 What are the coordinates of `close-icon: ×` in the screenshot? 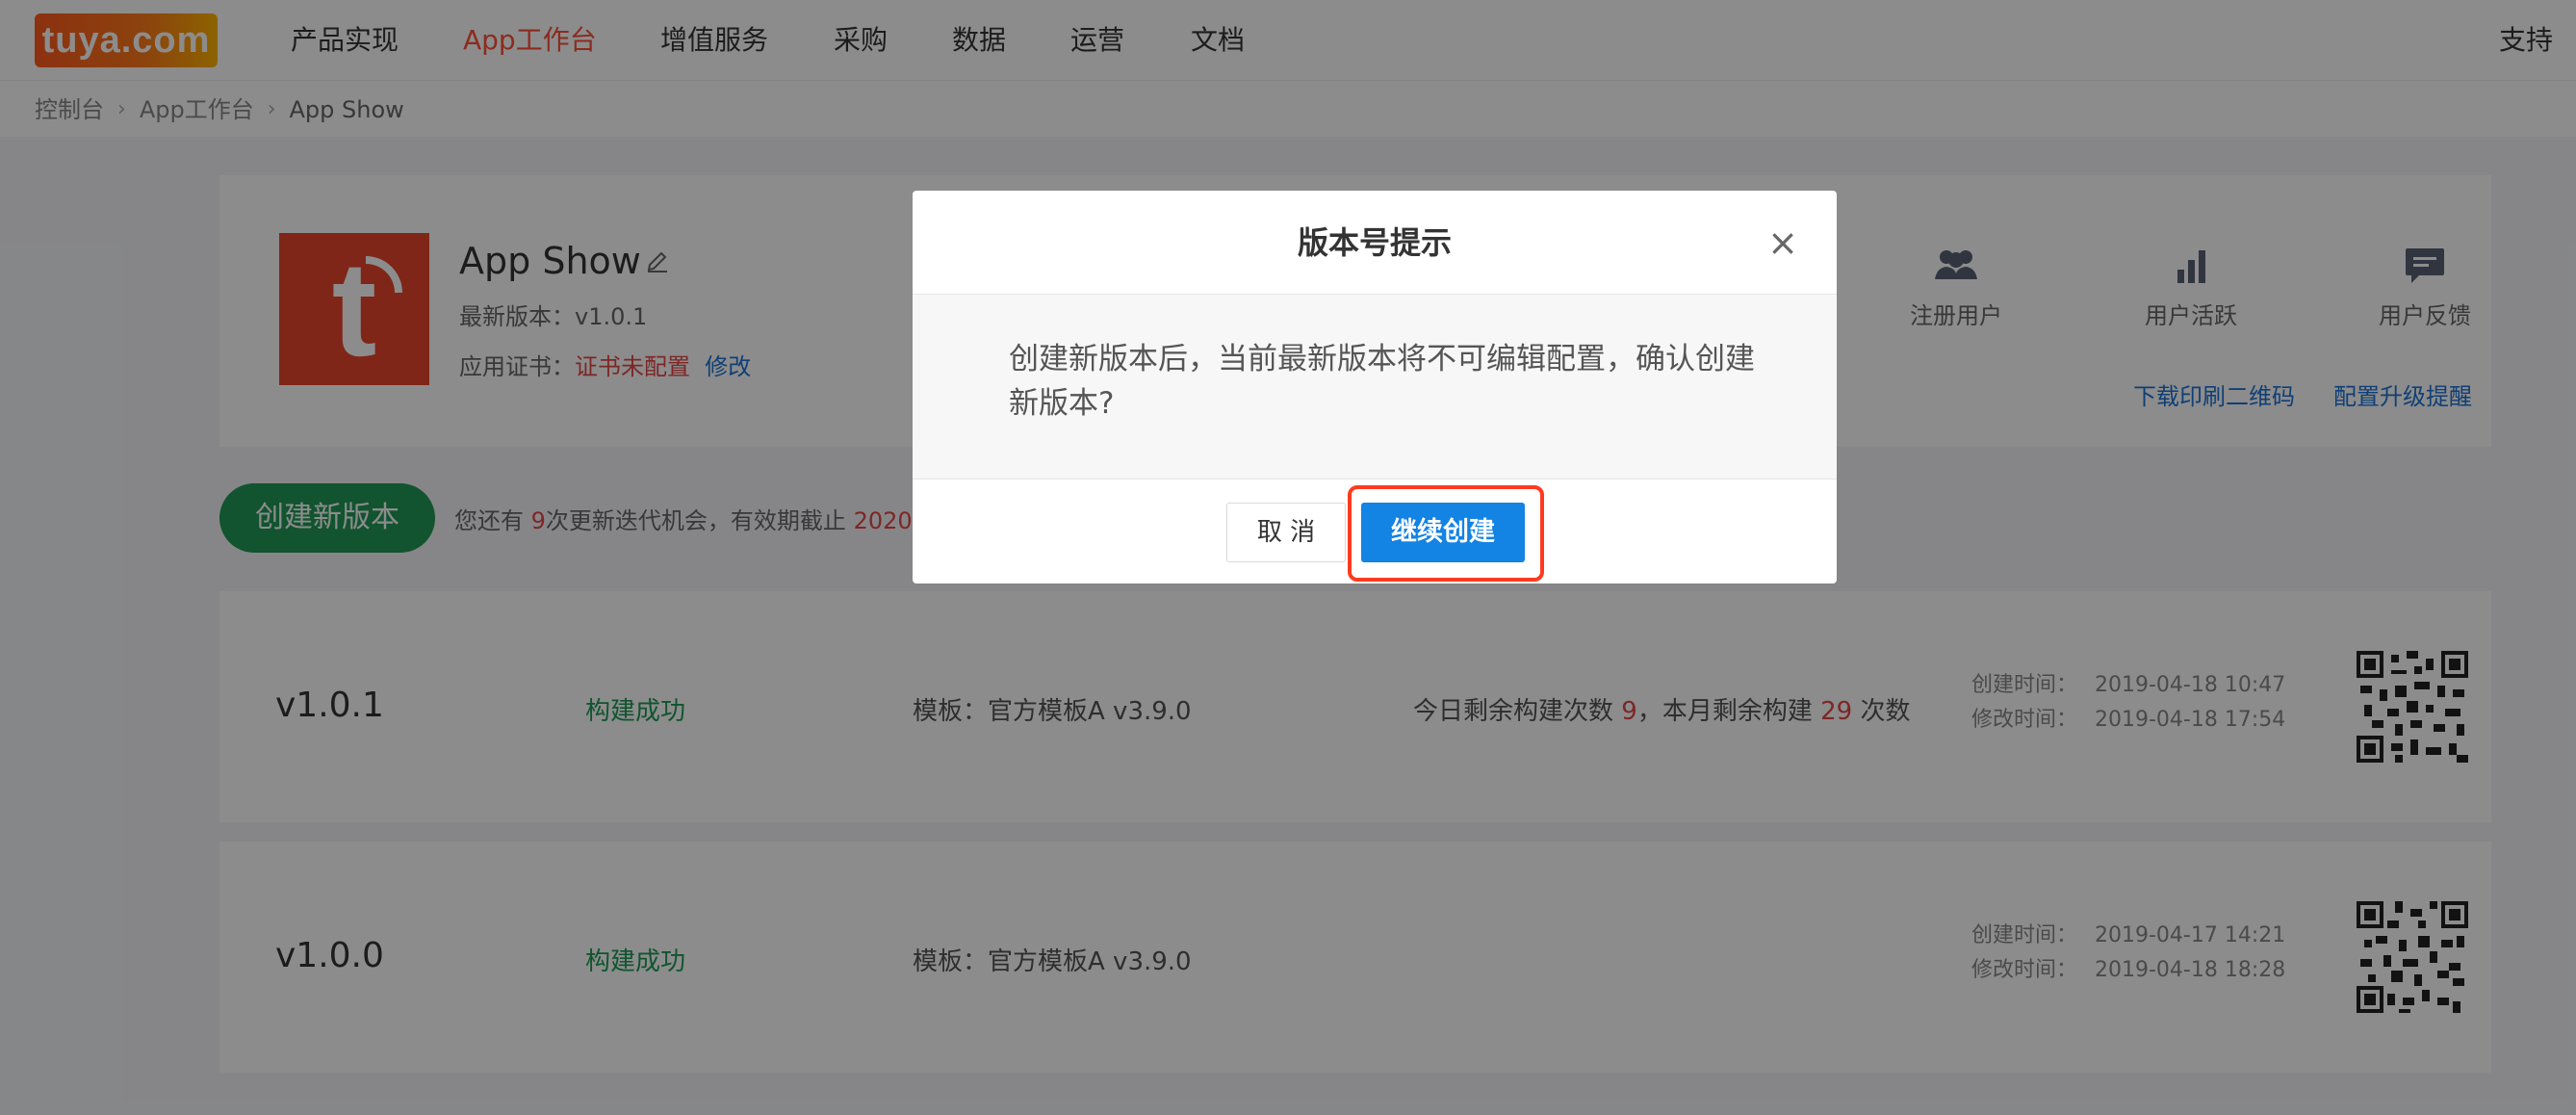 It's located at (1783, 242).